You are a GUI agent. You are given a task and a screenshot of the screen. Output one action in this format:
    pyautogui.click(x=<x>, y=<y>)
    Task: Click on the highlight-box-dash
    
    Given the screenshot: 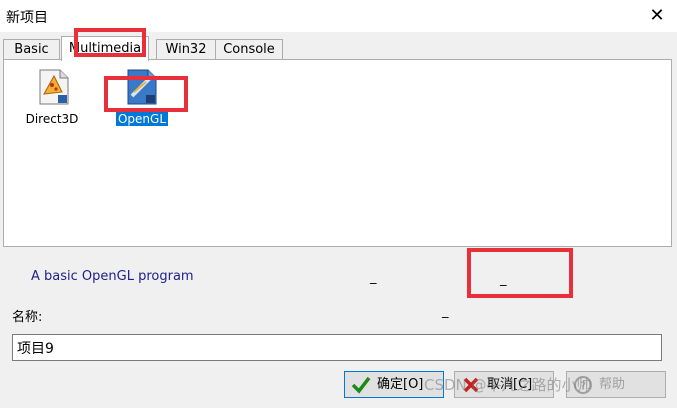 What is the action you would take?
    pyautogui.click(x=520, y=273)
    